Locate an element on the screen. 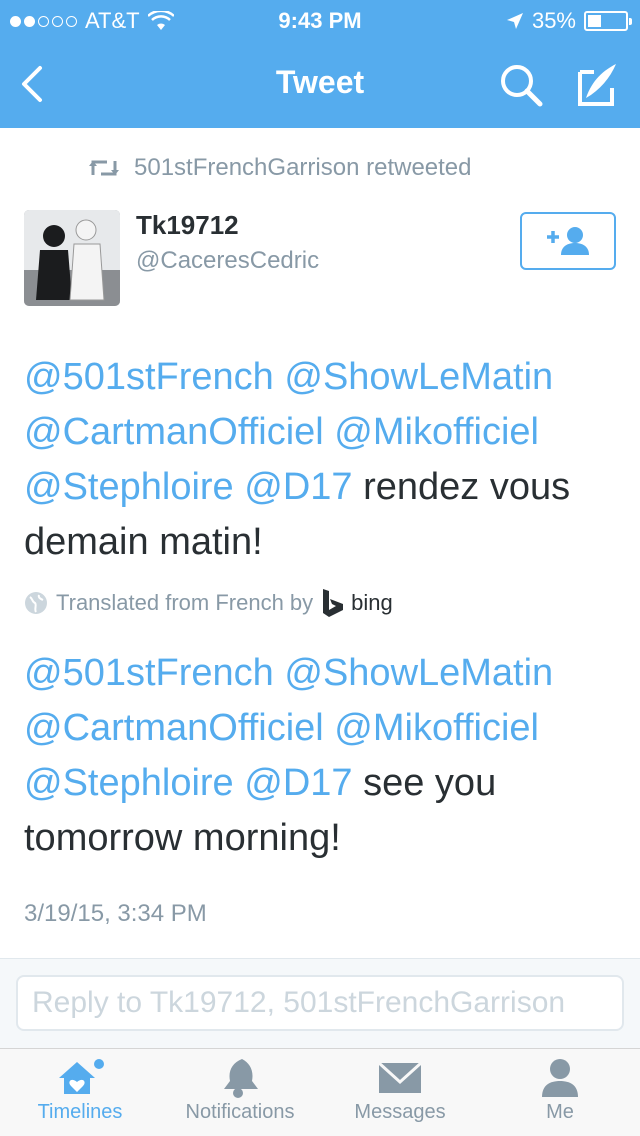 The height and width of the screenshot is (1136, 640). tab-me: Me is located at coordinates (560, 1095).